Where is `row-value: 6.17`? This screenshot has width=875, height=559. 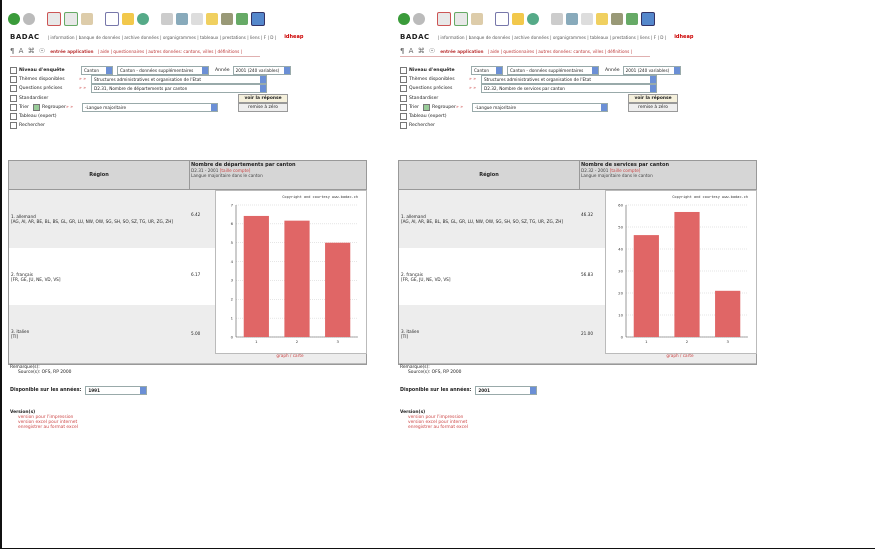
row-value: 6.17 is located at coordinates (196, 274).